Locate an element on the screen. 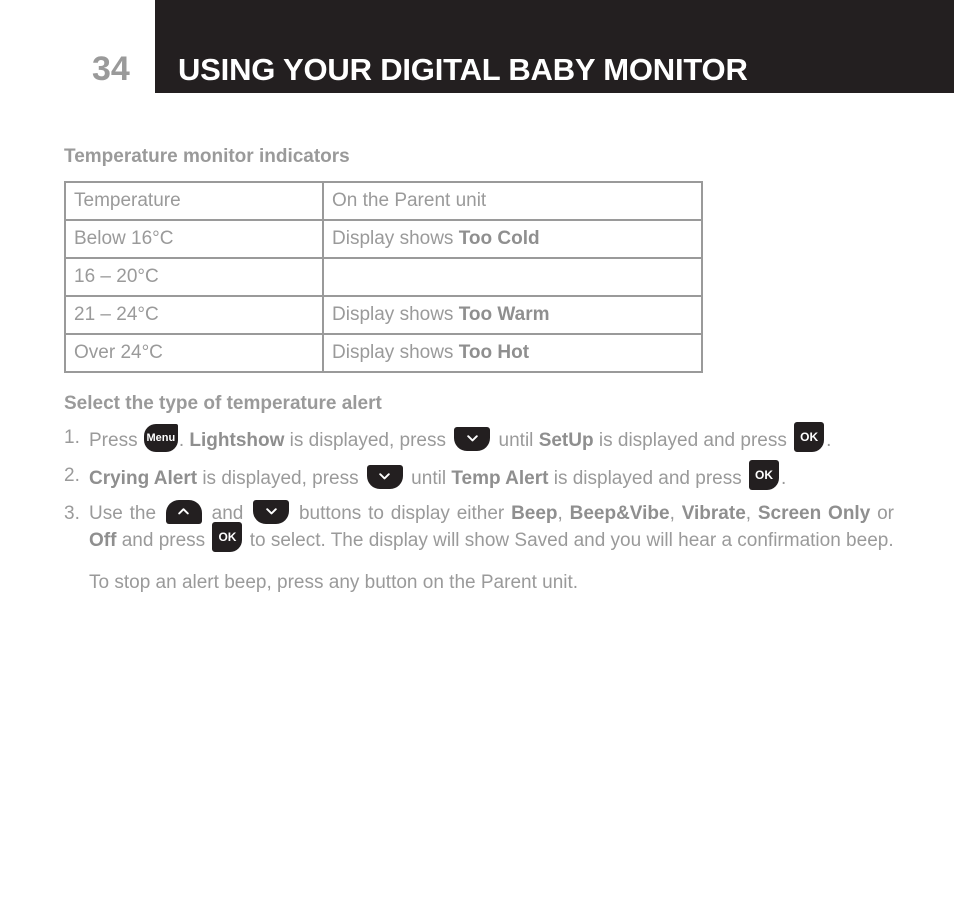 Image resolution: width=954 pixels, height=903 pixels. cell-parent-unit is located at coordinates (512, 277).